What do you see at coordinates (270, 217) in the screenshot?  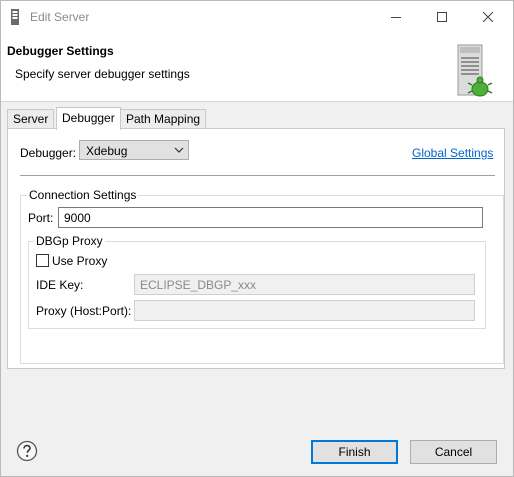 I see `port-input: 9000` at bounding box center [270, 217].